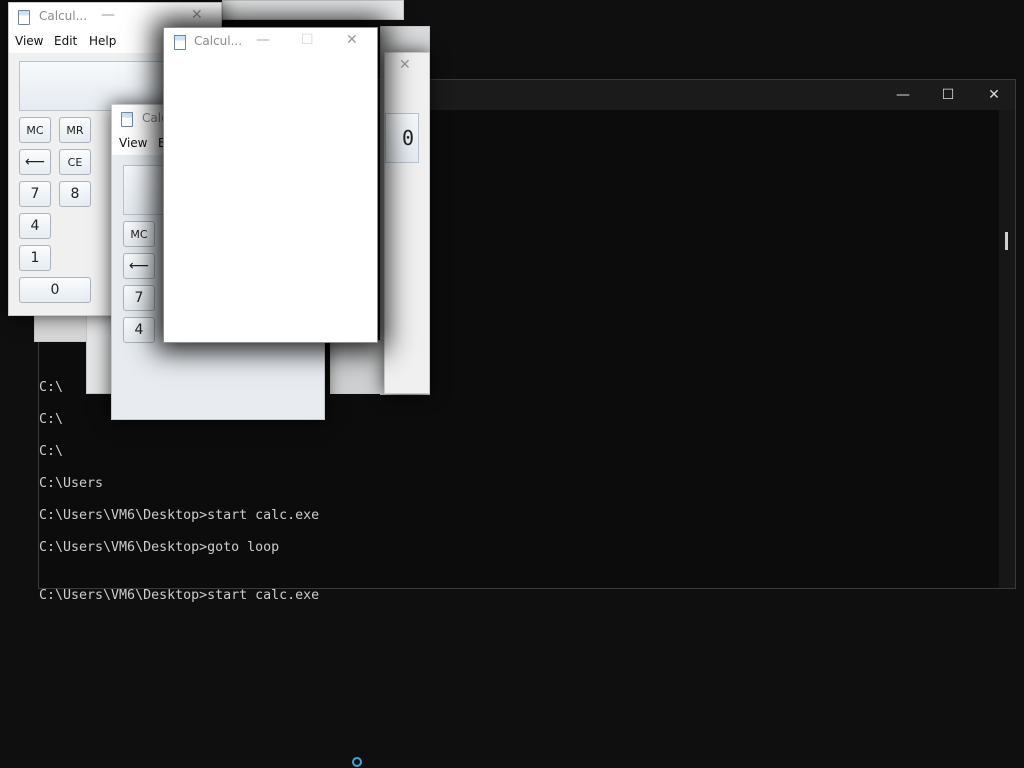 The image size is (1024, 768). Describe the element at coordinates (75, 194) in the screenshot. I see `key-8: 8` at that location.